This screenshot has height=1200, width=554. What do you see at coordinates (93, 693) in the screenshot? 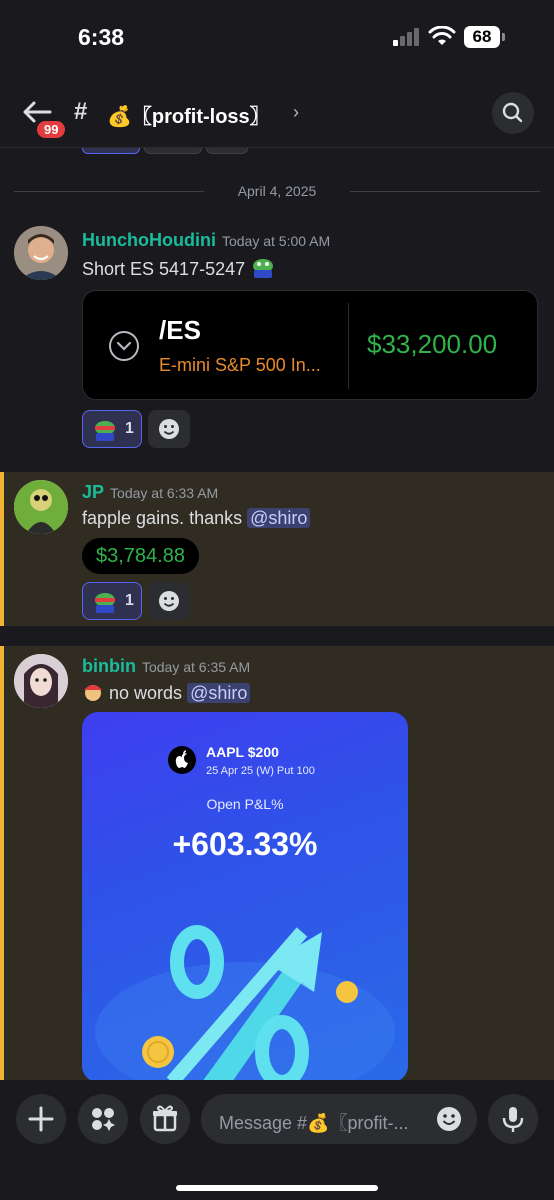
I see `face-emoji-icon` at bounding box center [93, 693].